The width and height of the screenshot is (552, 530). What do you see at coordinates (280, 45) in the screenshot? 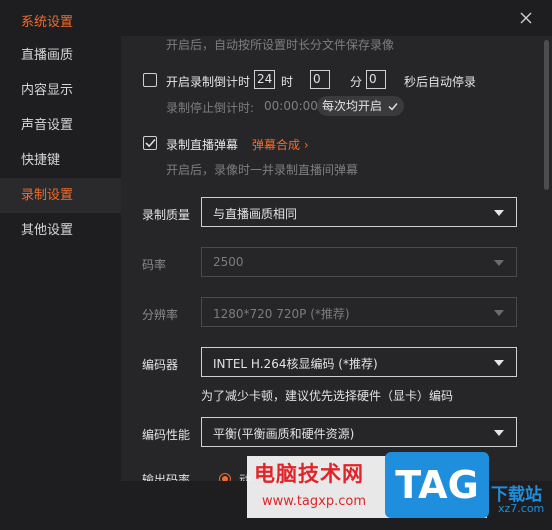
I see `split-file-hint: 开启后，自动按所设置时长分文件保存录像` at bounding box center [280, 45].